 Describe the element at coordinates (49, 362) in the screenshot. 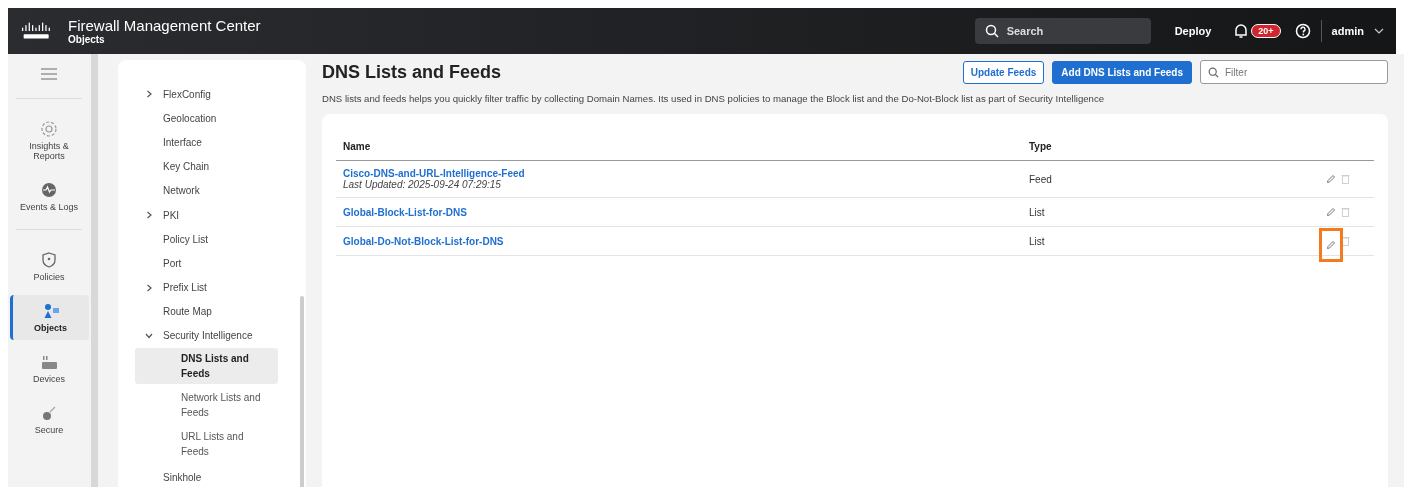

I see `device-icon` at that location.